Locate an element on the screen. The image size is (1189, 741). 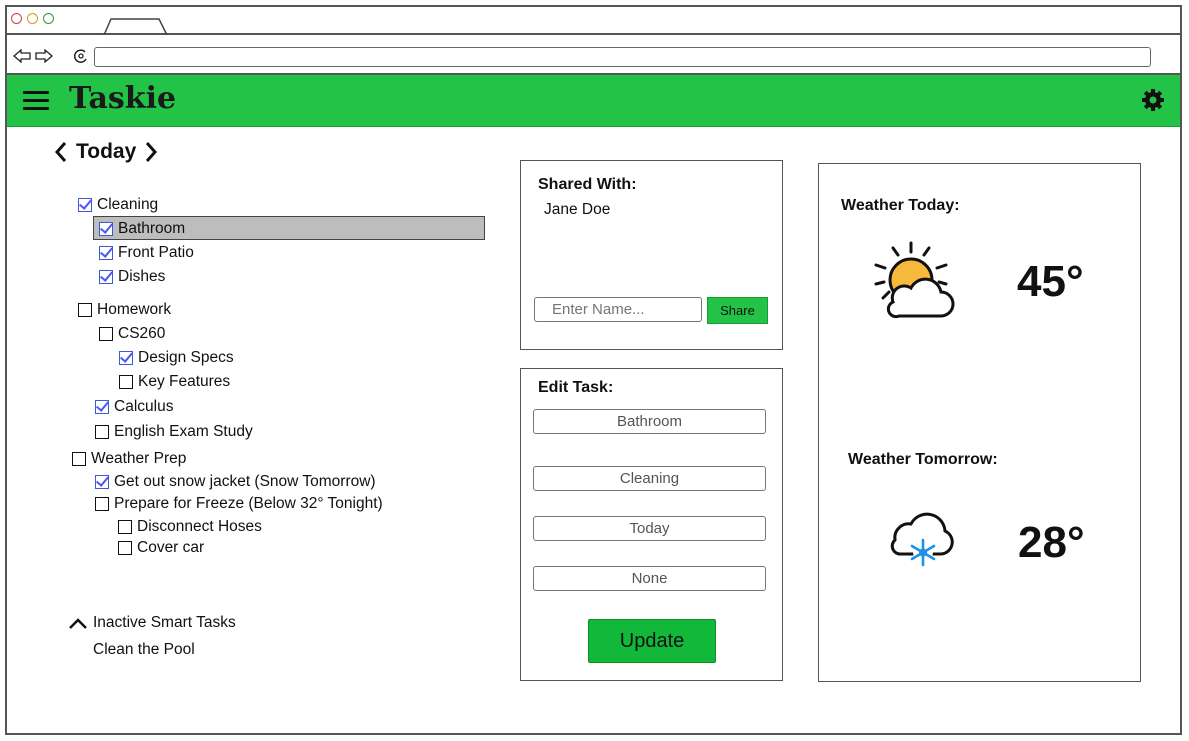
task-date-field: Today is located at coordinates (649, 528).